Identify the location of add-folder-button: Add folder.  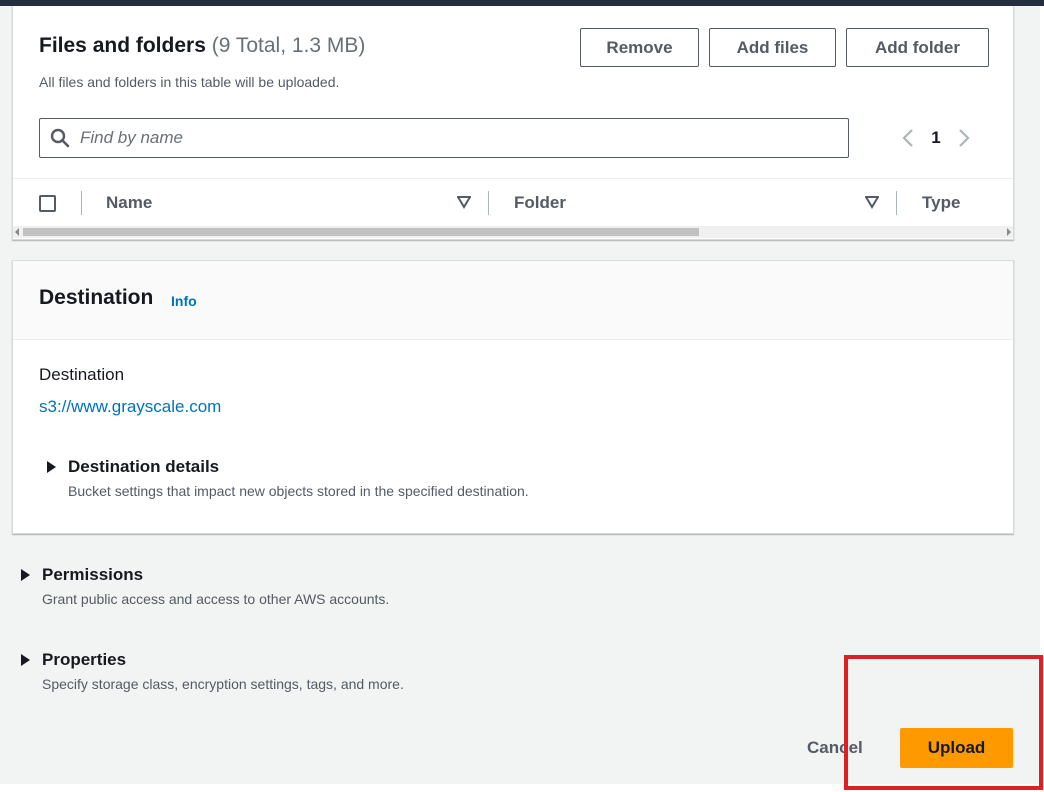
(917, 47).